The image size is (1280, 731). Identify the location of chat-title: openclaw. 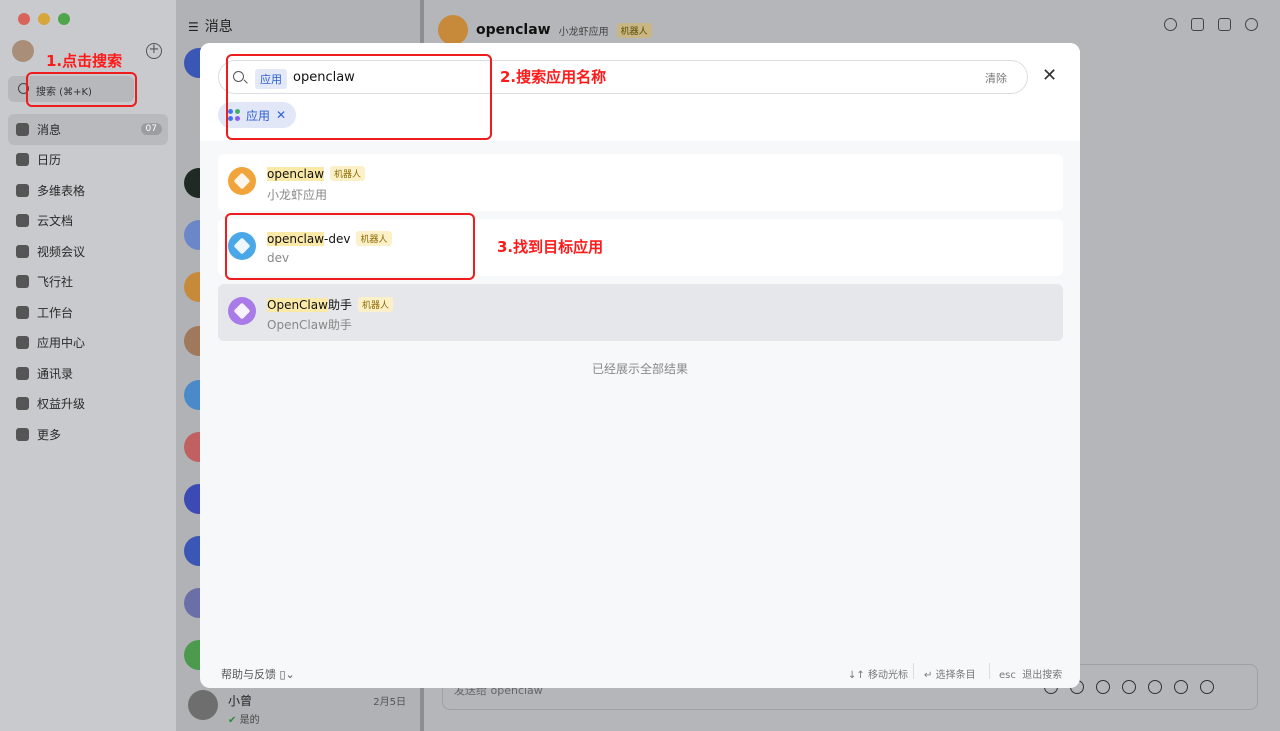
(513, 30).